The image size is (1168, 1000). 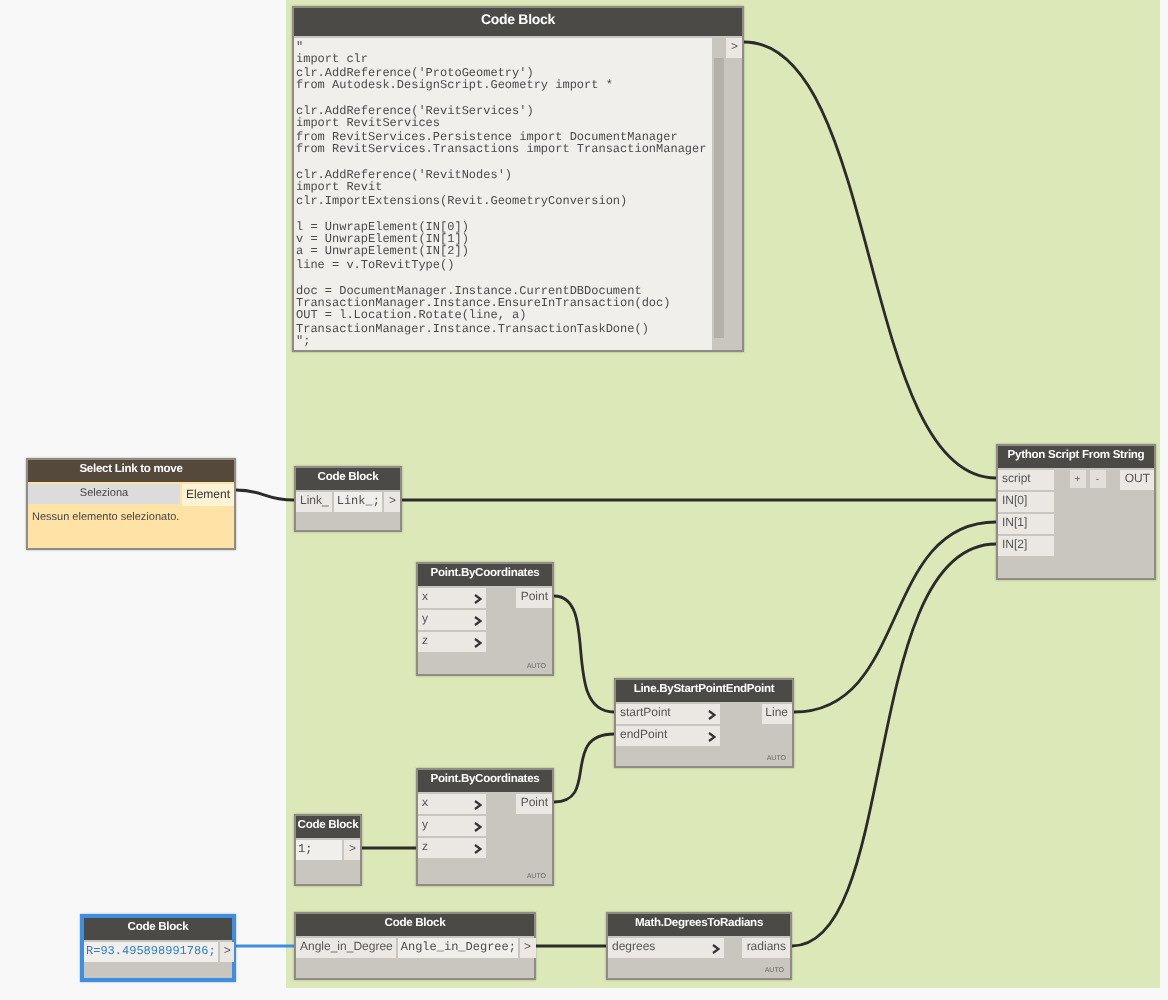 What do you see at coordinates (719, 198) in the screenshot?
I see `scrollbar` at bounding box center [719, 198].